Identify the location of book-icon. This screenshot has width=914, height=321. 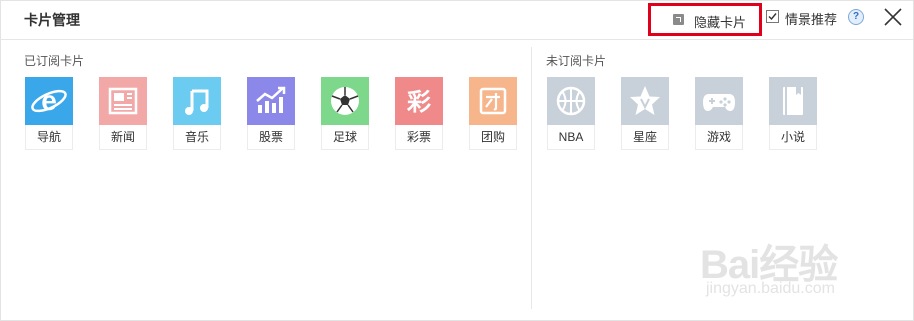
(793, 101).